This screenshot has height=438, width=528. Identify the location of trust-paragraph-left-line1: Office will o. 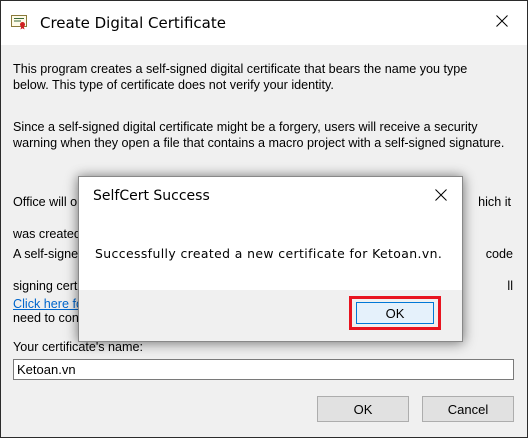
(45, 202).